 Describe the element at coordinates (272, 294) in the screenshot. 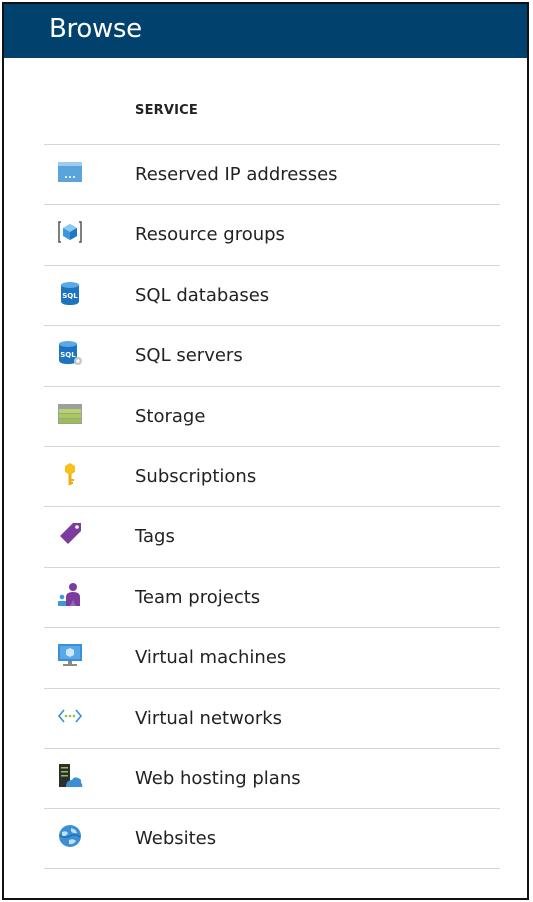

I see `list-item-sql-databases: SQL SQL databases` at that location.